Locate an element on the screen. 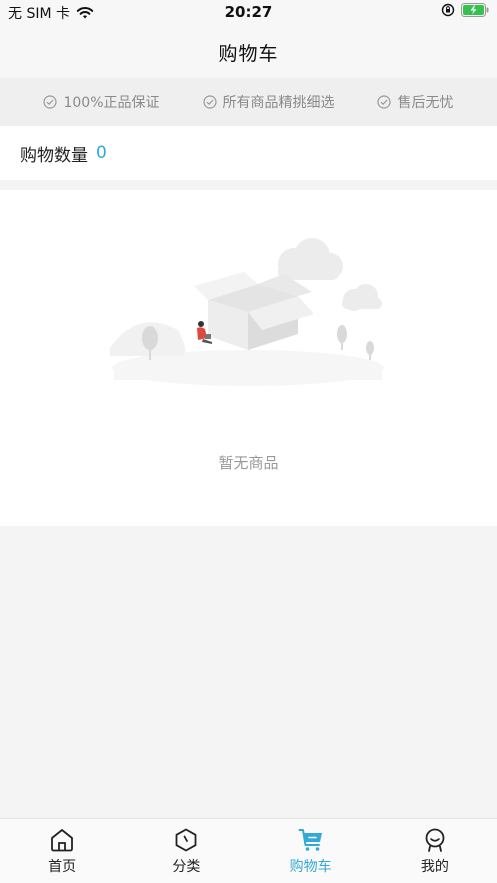 Image resolution: width=497 pixels, height=883 pixels. tab-profile: 我的 is located at coordinates (435, 851).